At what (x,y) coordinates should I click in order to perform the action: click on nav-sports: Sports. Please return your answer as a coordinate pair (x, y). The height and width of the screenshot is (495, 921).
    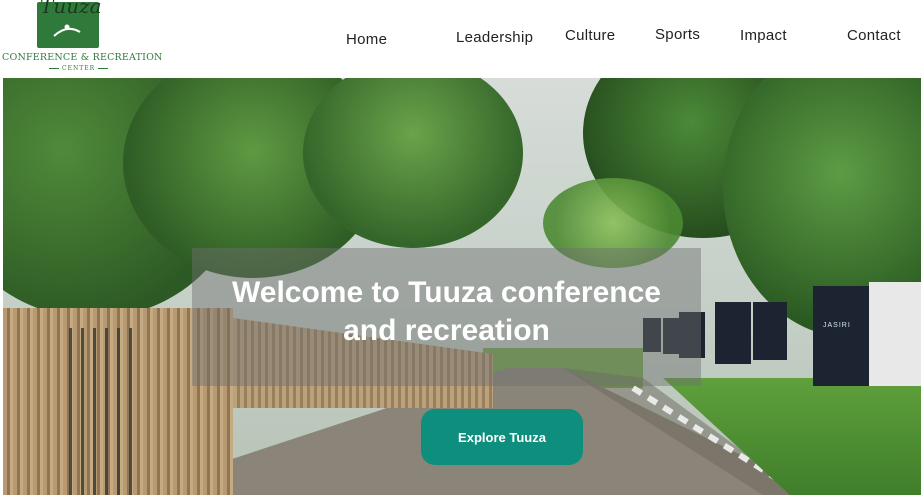
    Looking at the image, I should click on (677, 34).